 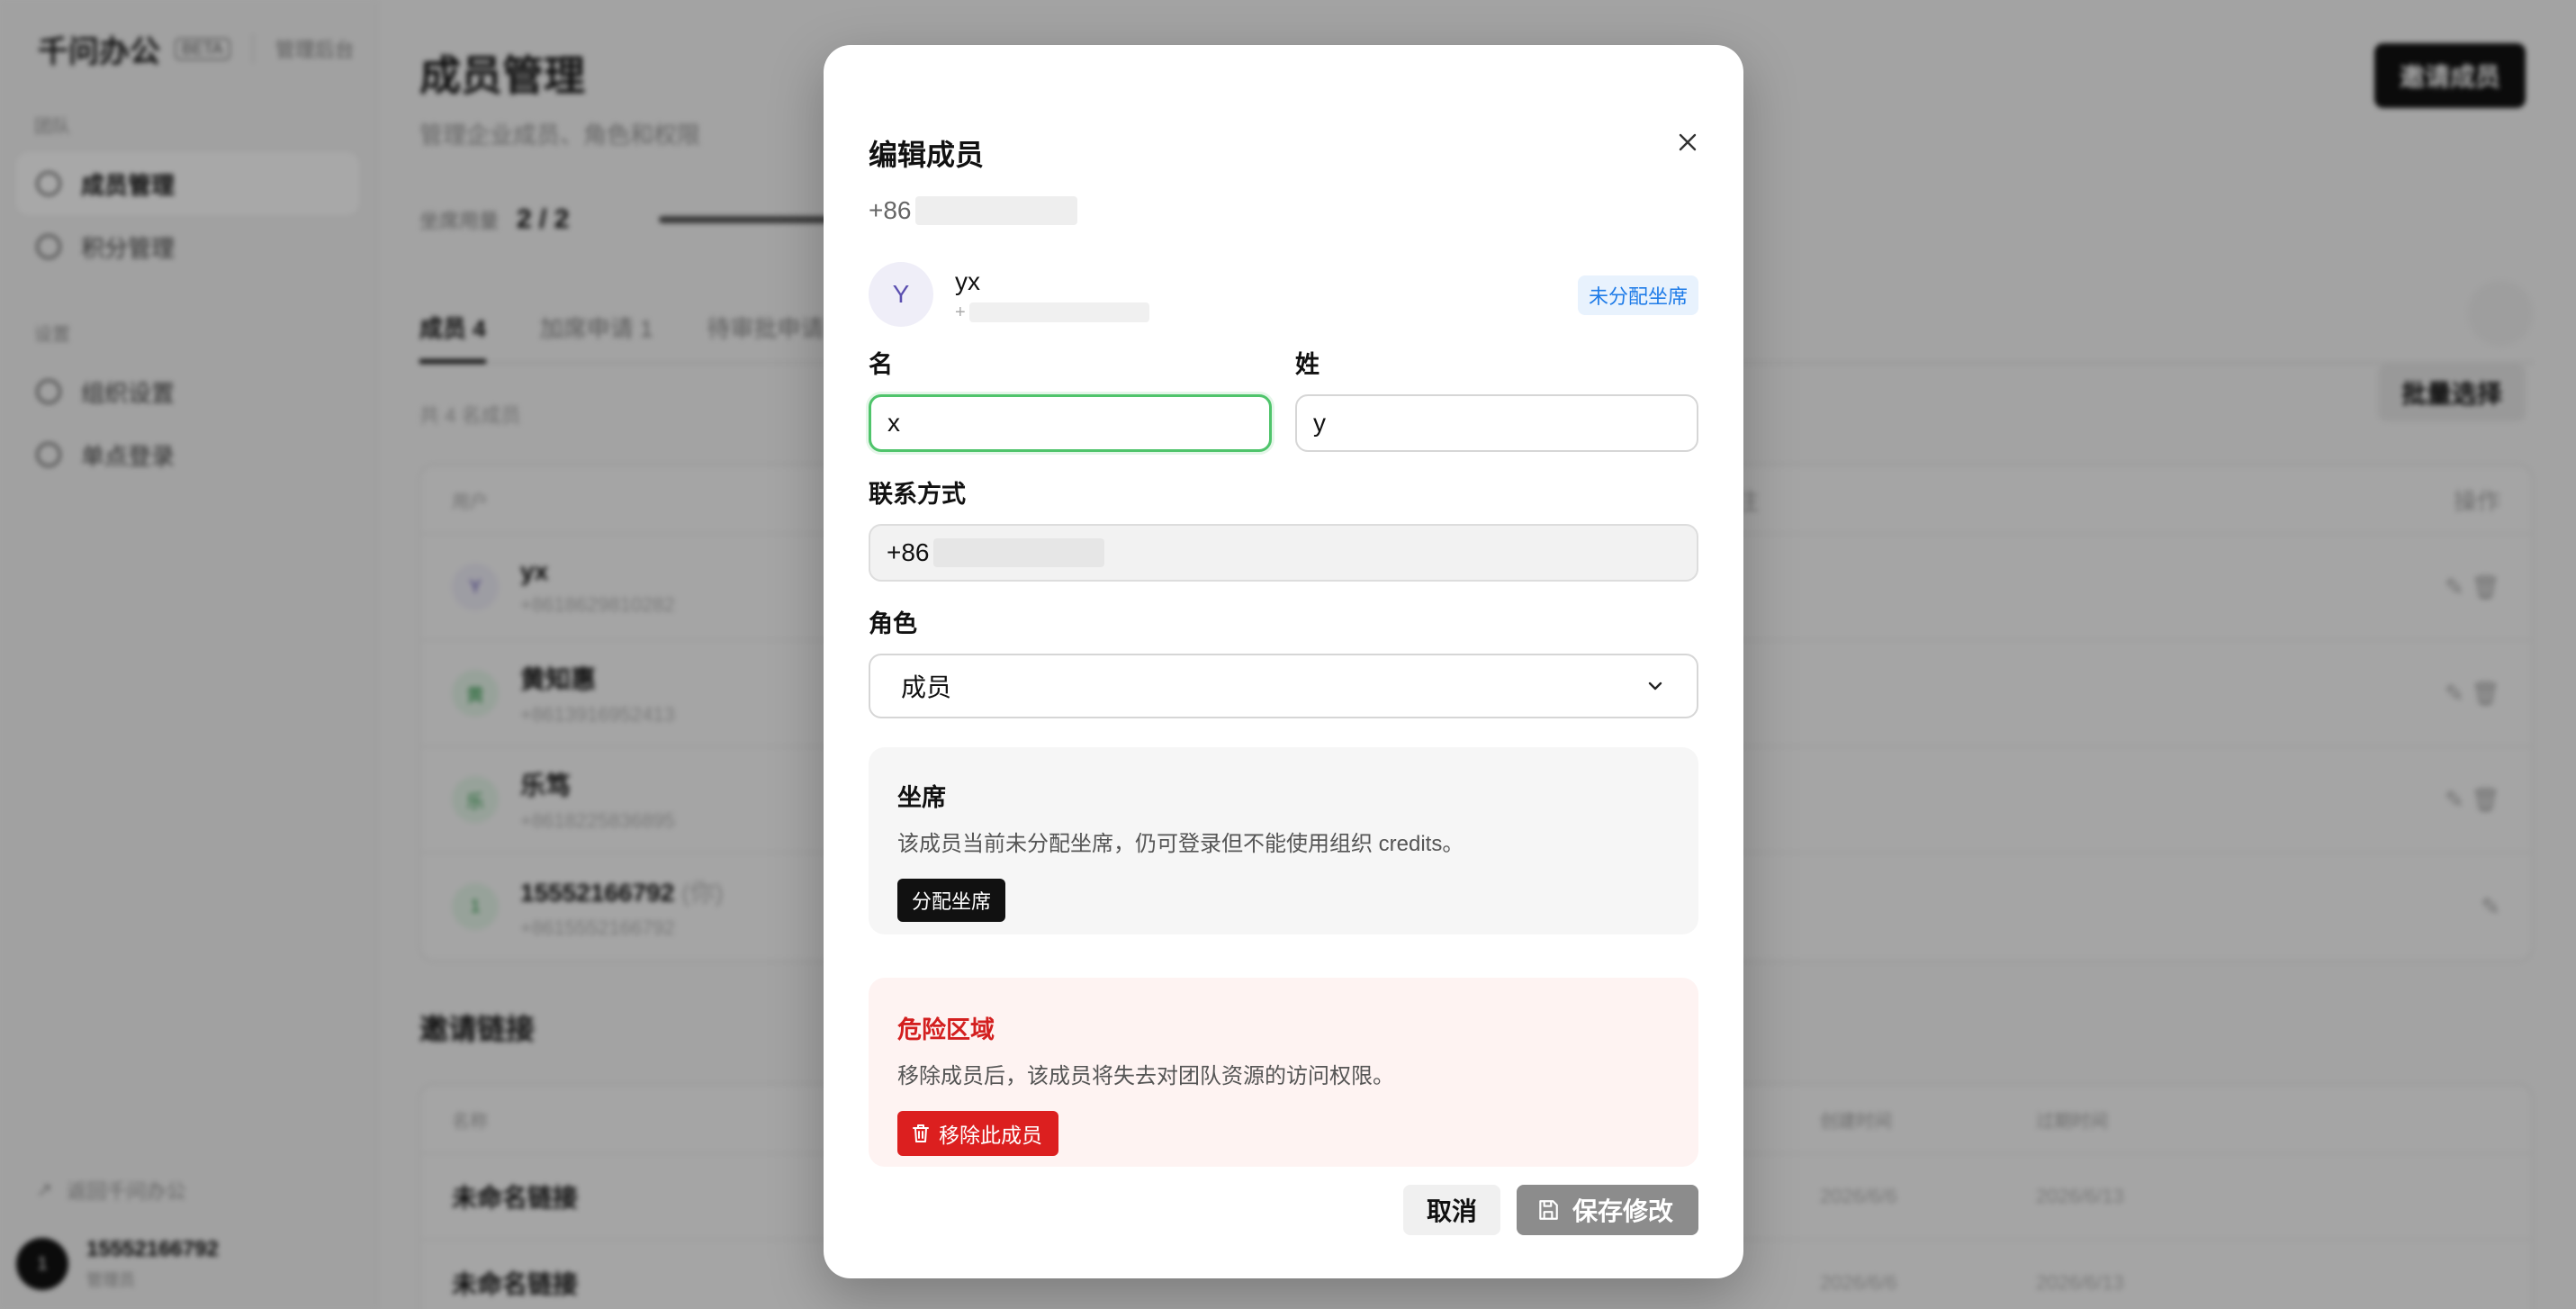 I want to click on first-name-label: 名, so click(x=881, y=364).